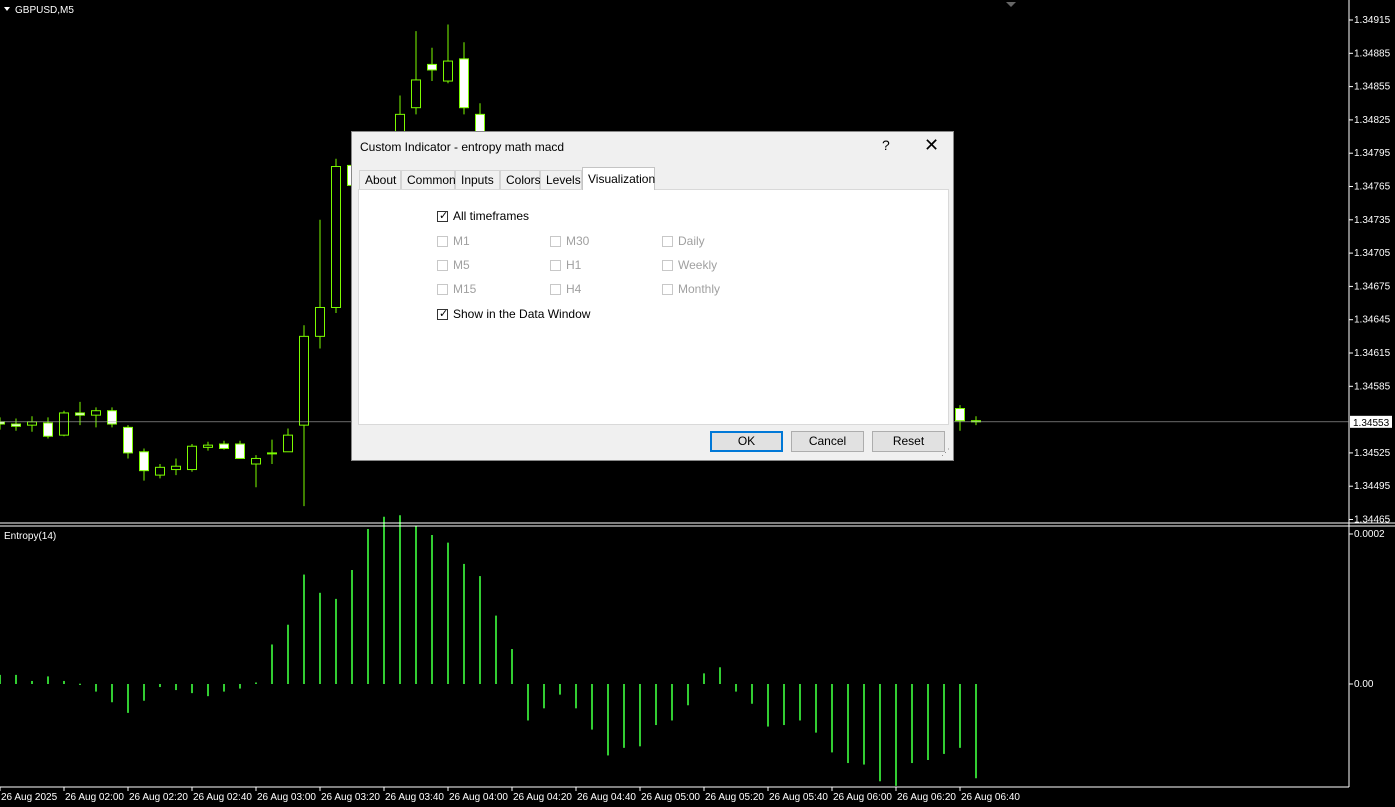 The image size is (1395, 807). Describe the element at coordinates (574, 265) in the screenshot. I see `checkbox-label: H1` at that location.